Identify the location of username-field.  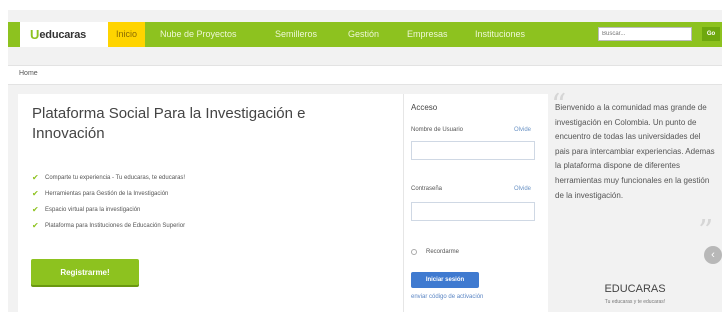
(473, 150).